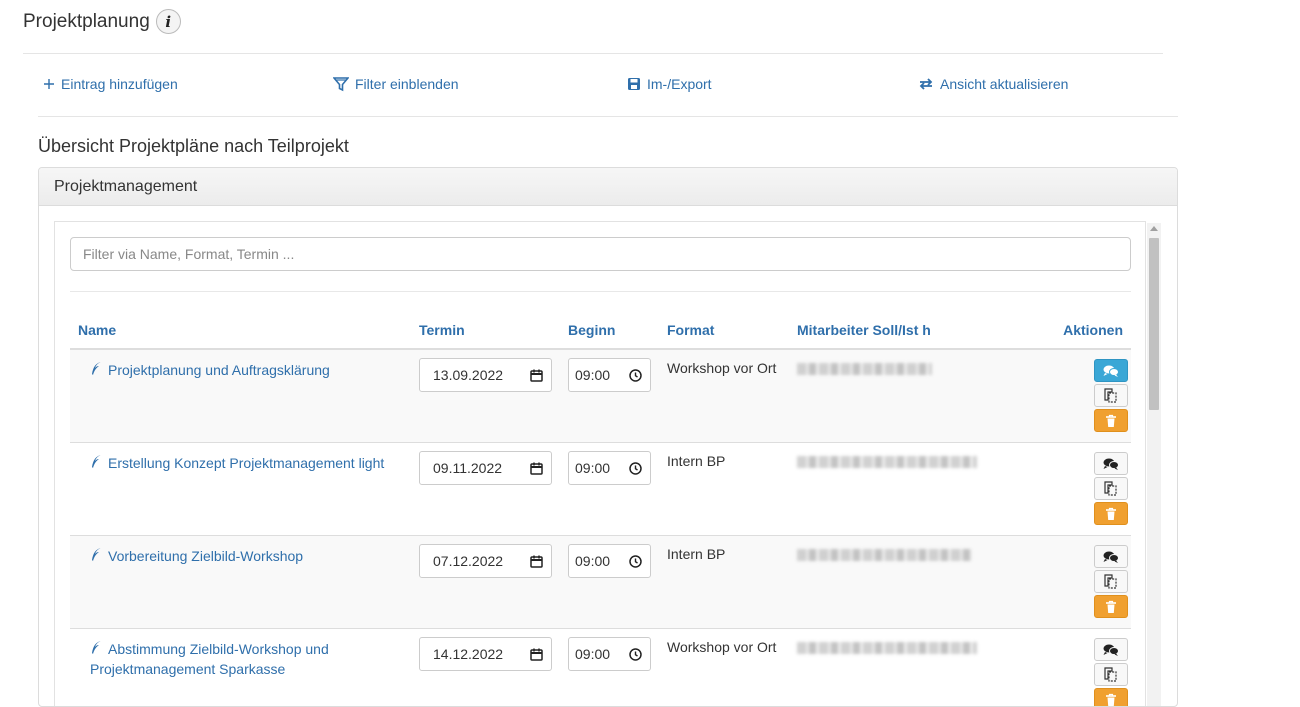  What do you see at coordinates (119, 84) in the screenshot?
I see `add-entry-label: Eintrag hinzufügen` at bounding box center [119, 84].